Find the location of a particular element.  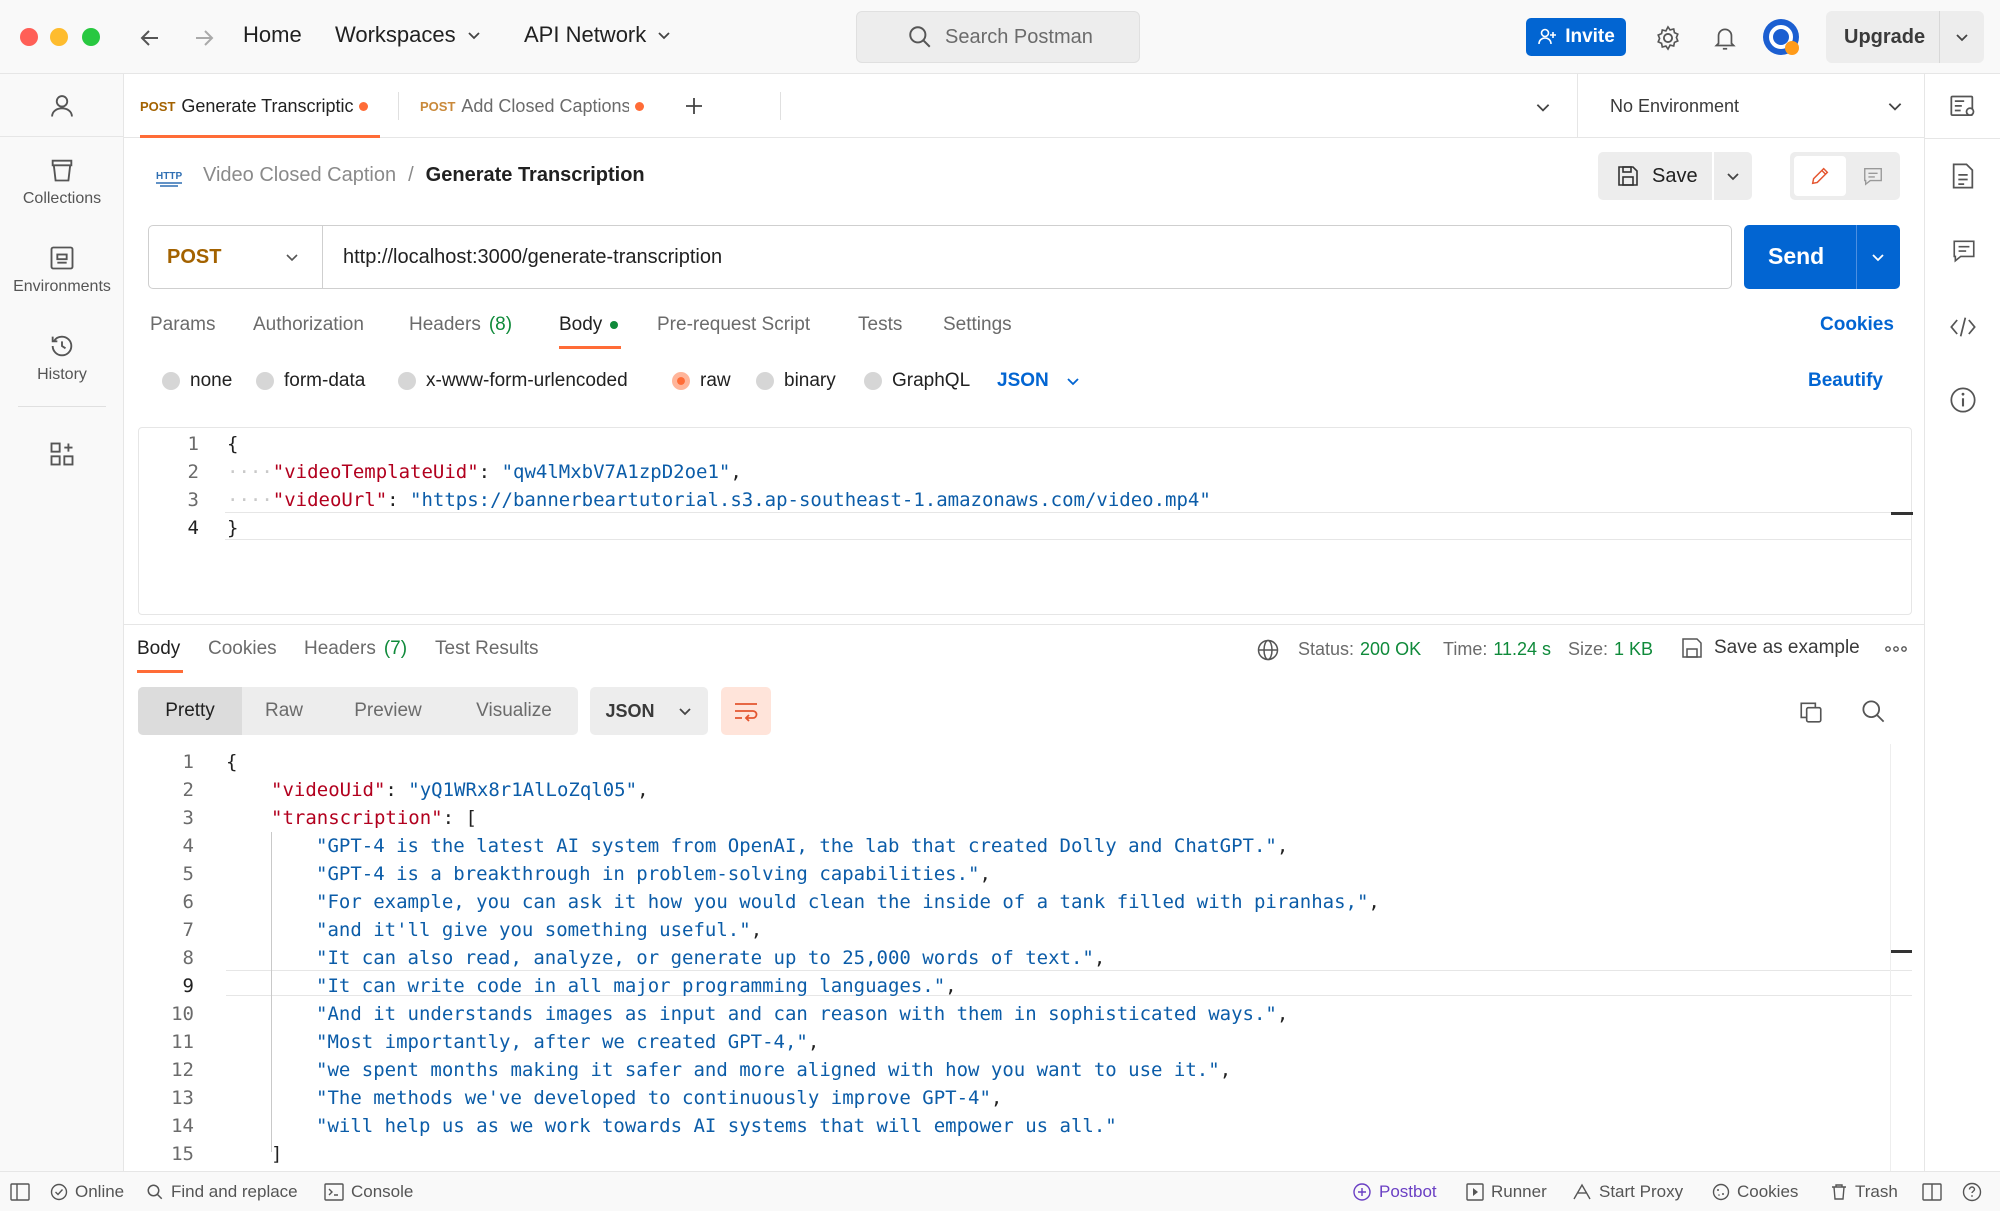

tab-params: Params is located at coordinates (182, 325).